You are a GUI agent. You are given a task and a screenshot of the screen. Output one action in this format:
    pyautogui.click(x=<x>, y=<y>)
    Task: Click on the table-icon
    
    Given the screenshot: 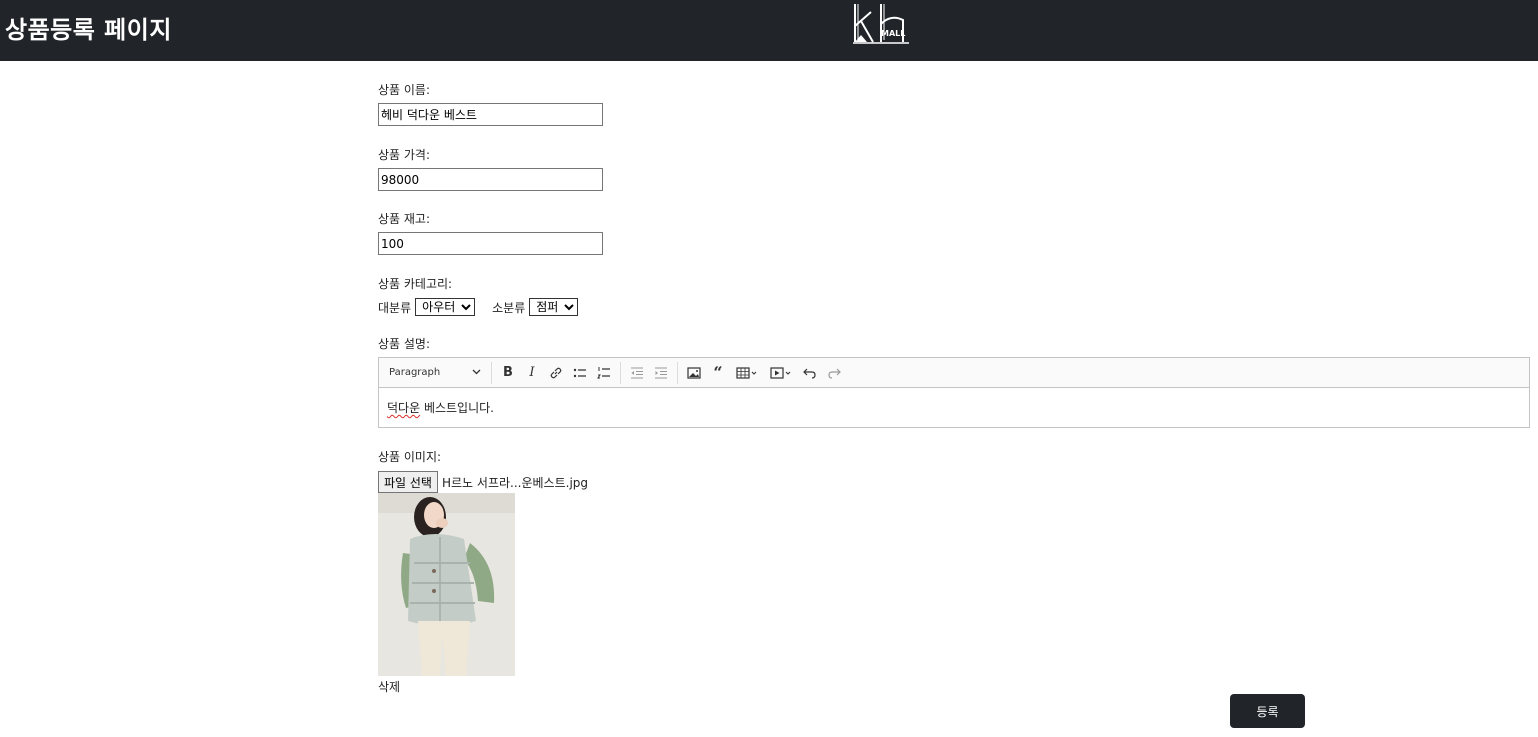 What is the action you would take?
    pyautogui.click(x=747, y=373)
    